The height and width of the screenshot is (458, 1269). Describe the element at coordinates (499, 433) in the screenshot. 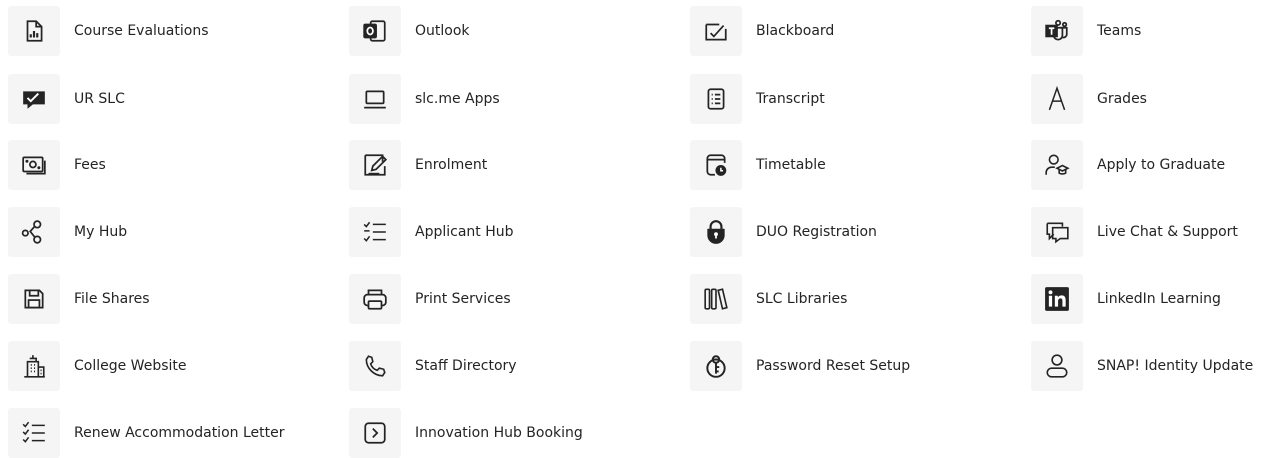

I see `app-label: Innovation Hub Booking` at that location.